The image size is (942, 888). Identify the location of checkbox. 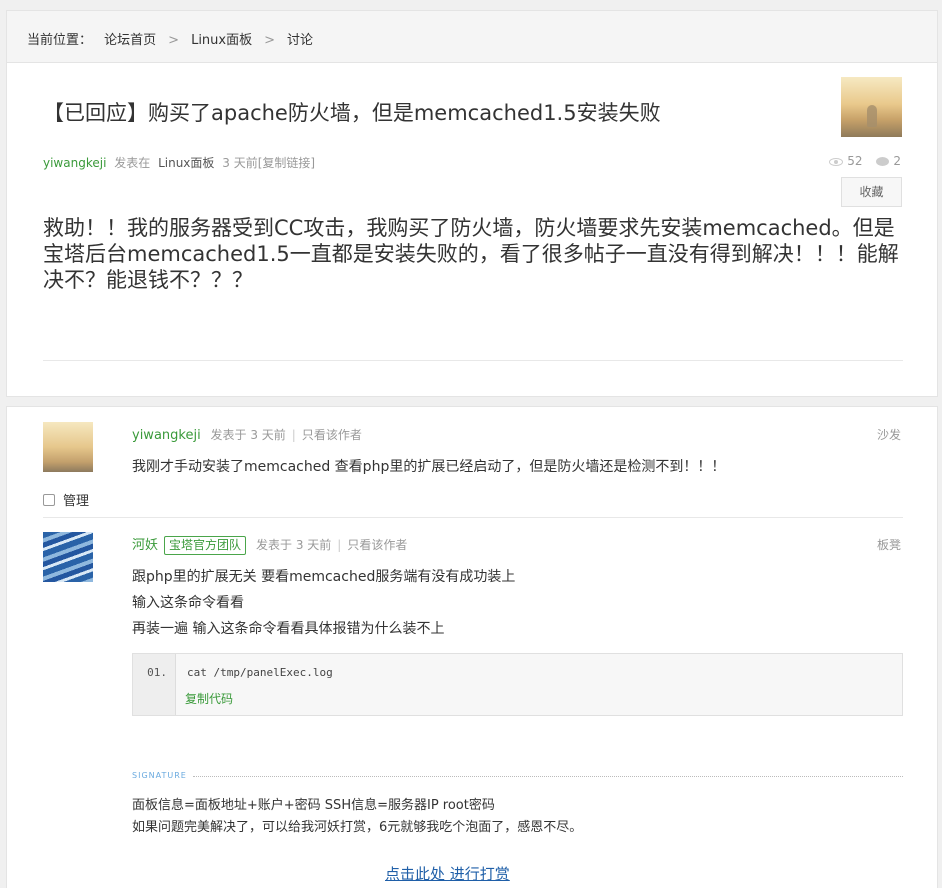
(49, 500).